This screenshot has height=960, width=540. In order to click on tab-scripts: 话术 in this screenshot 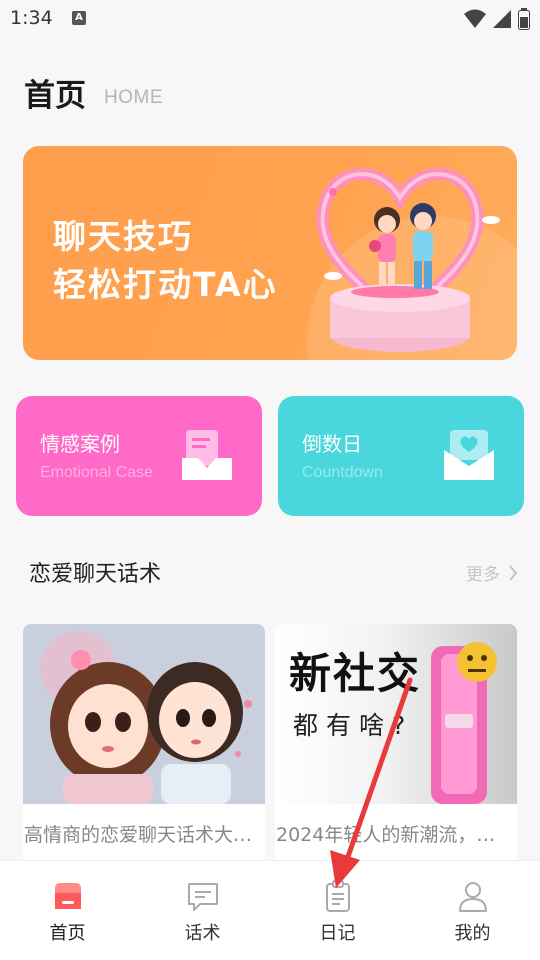, I will do `click(202, 910)`.